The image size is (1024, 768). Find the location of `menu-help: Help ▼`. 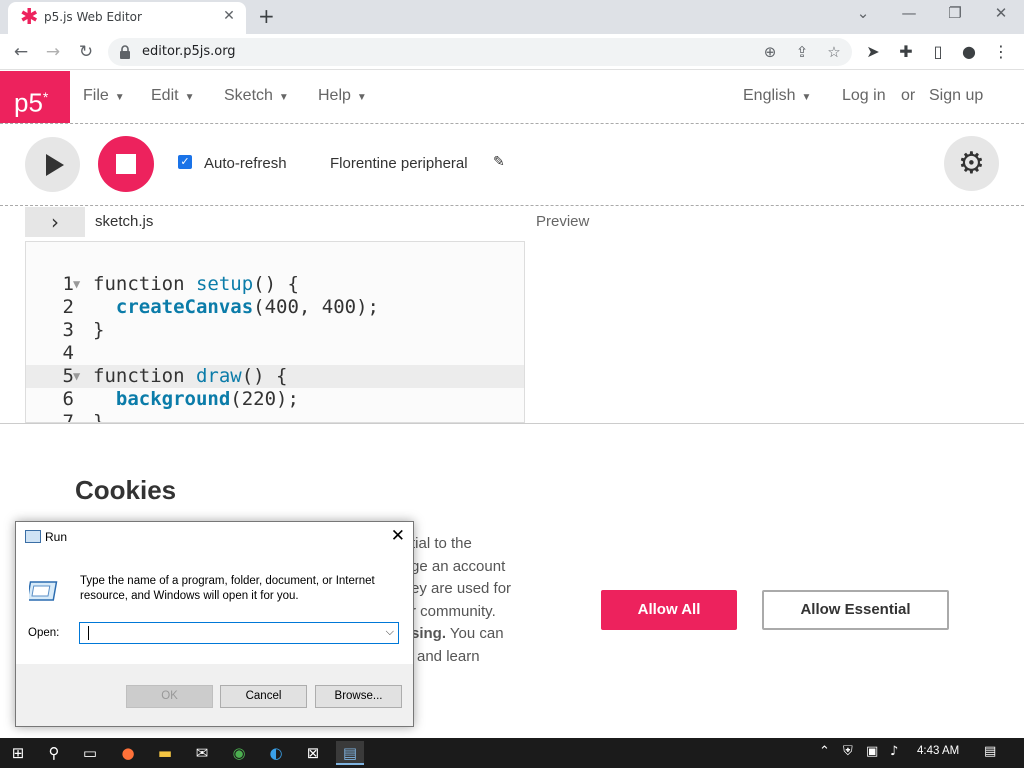

menu-help: Help ▼ is located at coordinates (342, 96).